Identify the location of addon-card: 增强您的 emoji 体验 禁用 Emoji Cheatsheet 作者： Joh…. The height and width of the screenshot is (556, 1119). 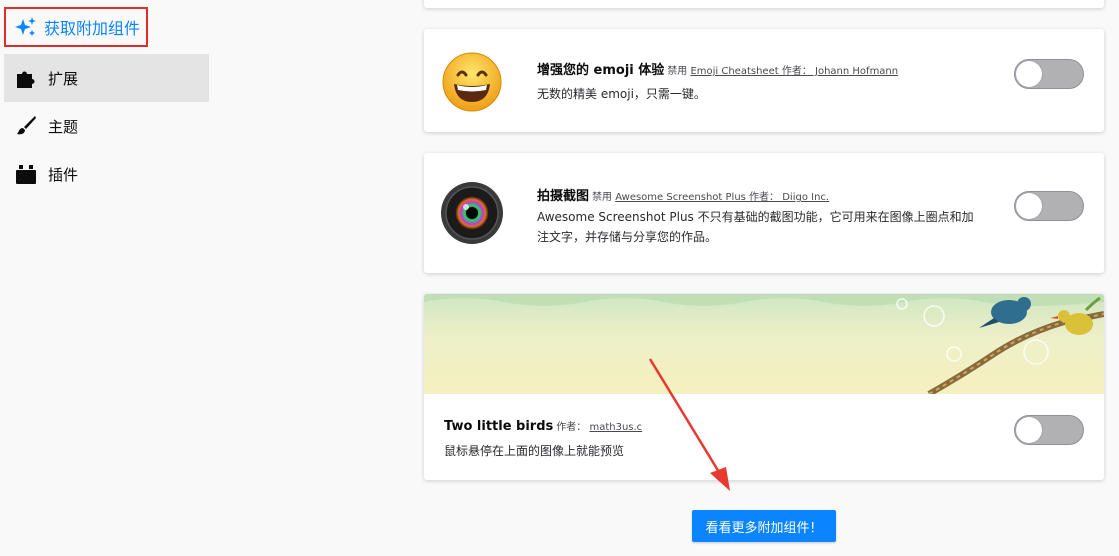
(764, 80).